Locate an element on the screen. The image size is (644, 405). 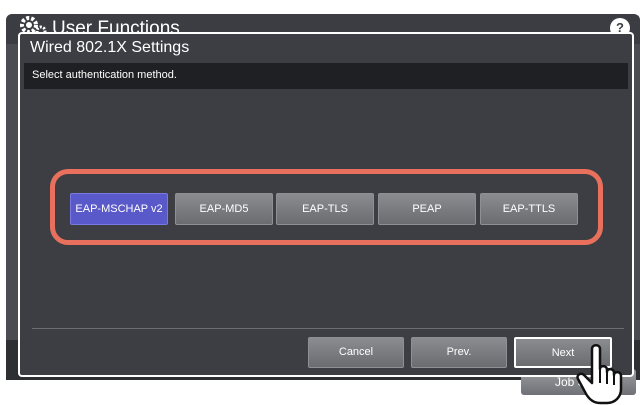
option-eap-md5-button: EAP-MD5 is located at coordinates (224, 209).